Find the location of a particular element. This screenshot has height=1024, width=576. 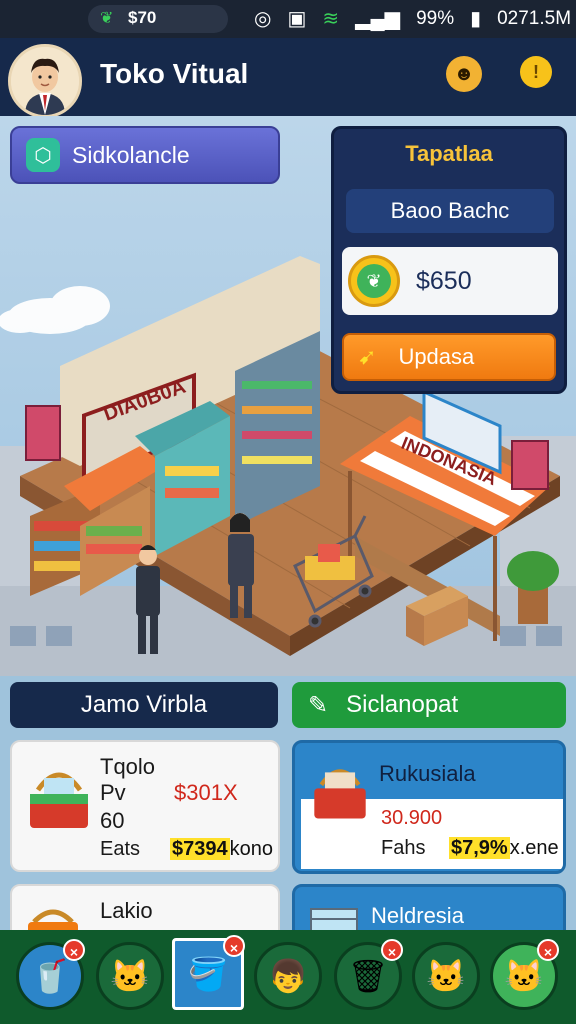

promo-sign-left is located at coordinates (43, 433).